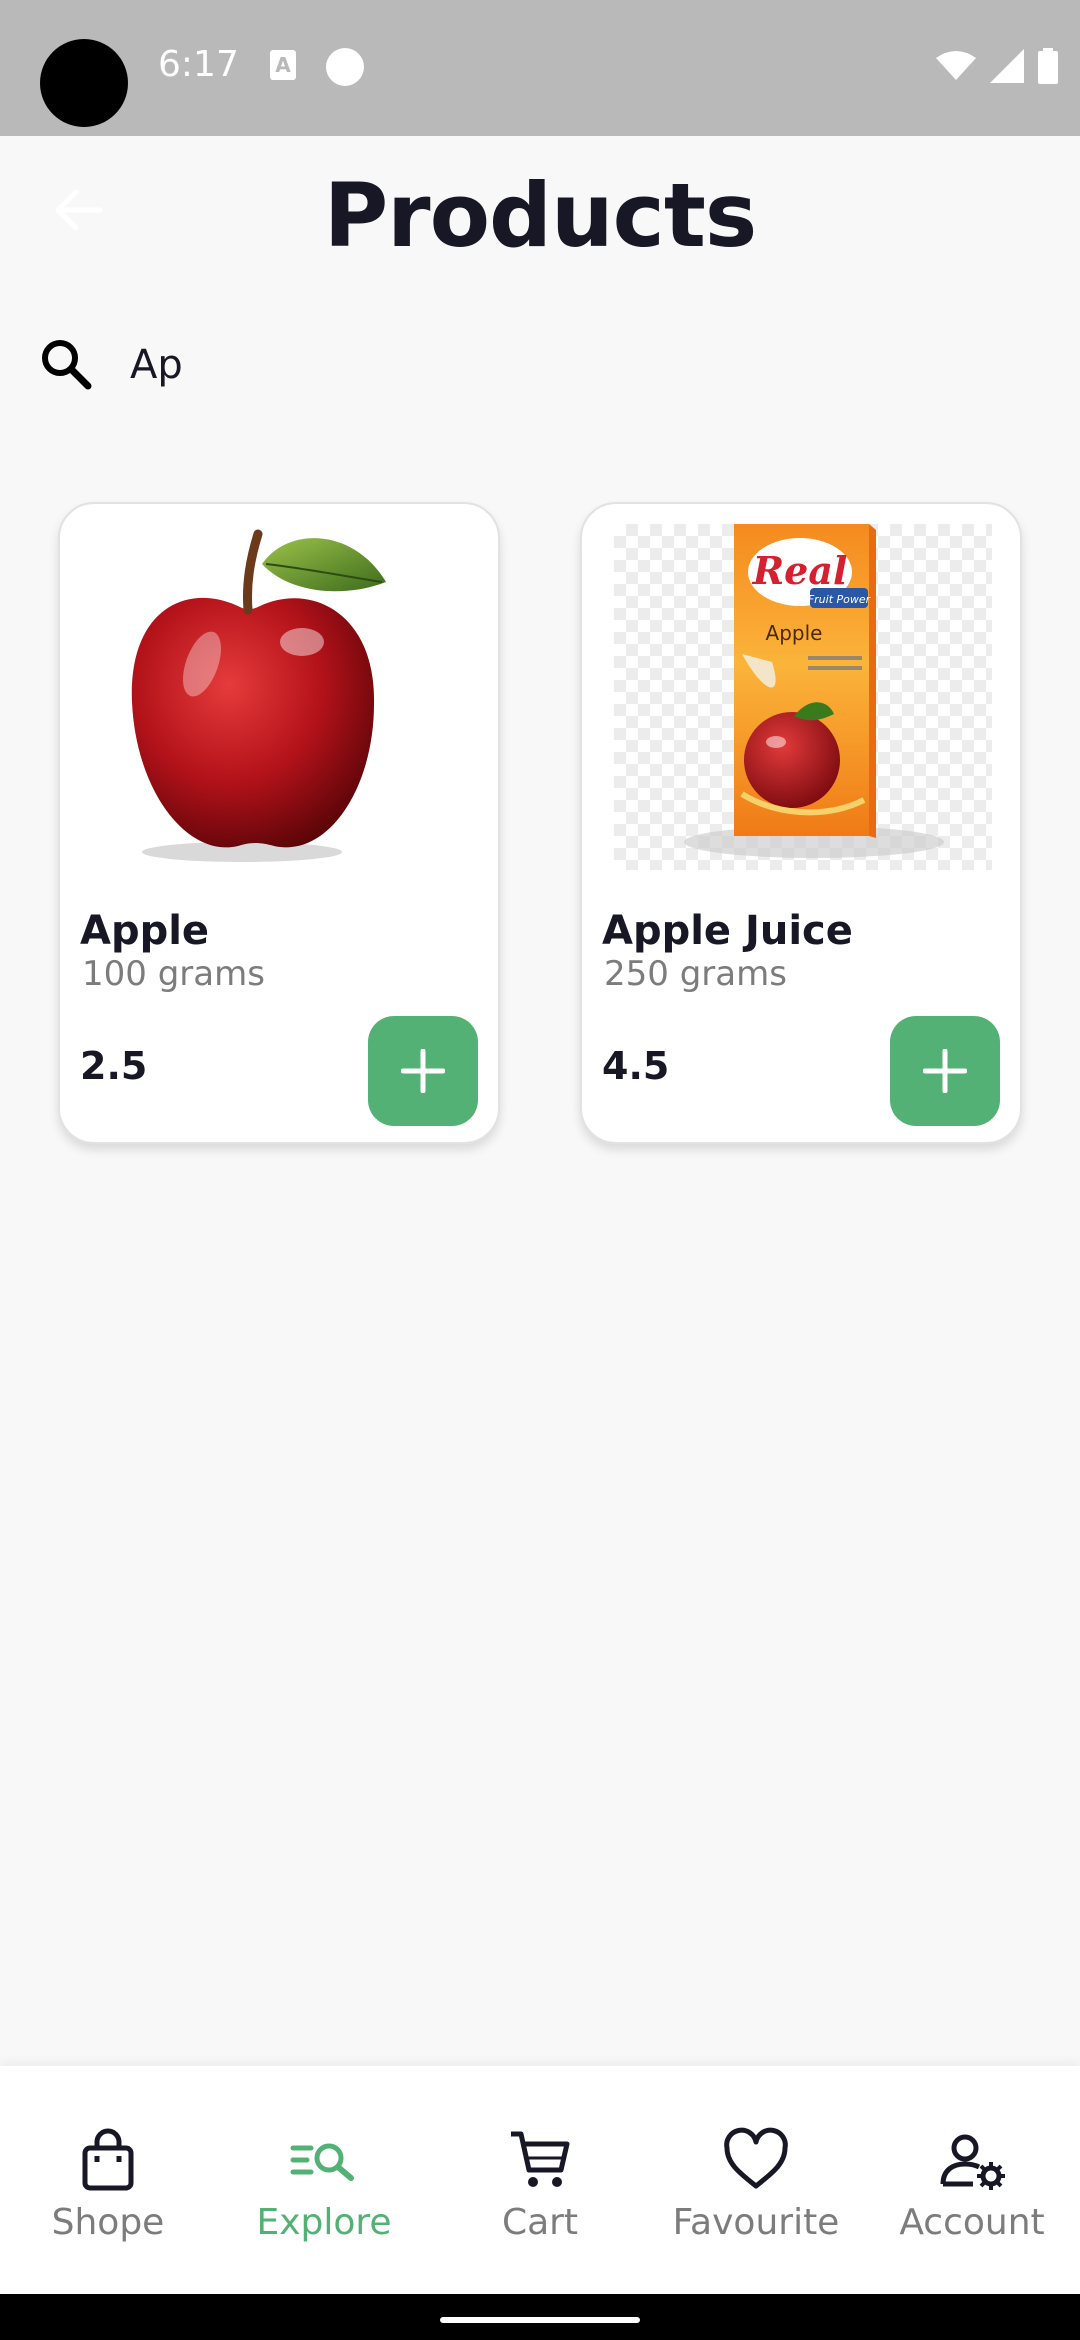  What do you see at coordinates (108, 2222) in the screenshot?
I see `nav-label: Shope` at bounding box center [108, 2222].